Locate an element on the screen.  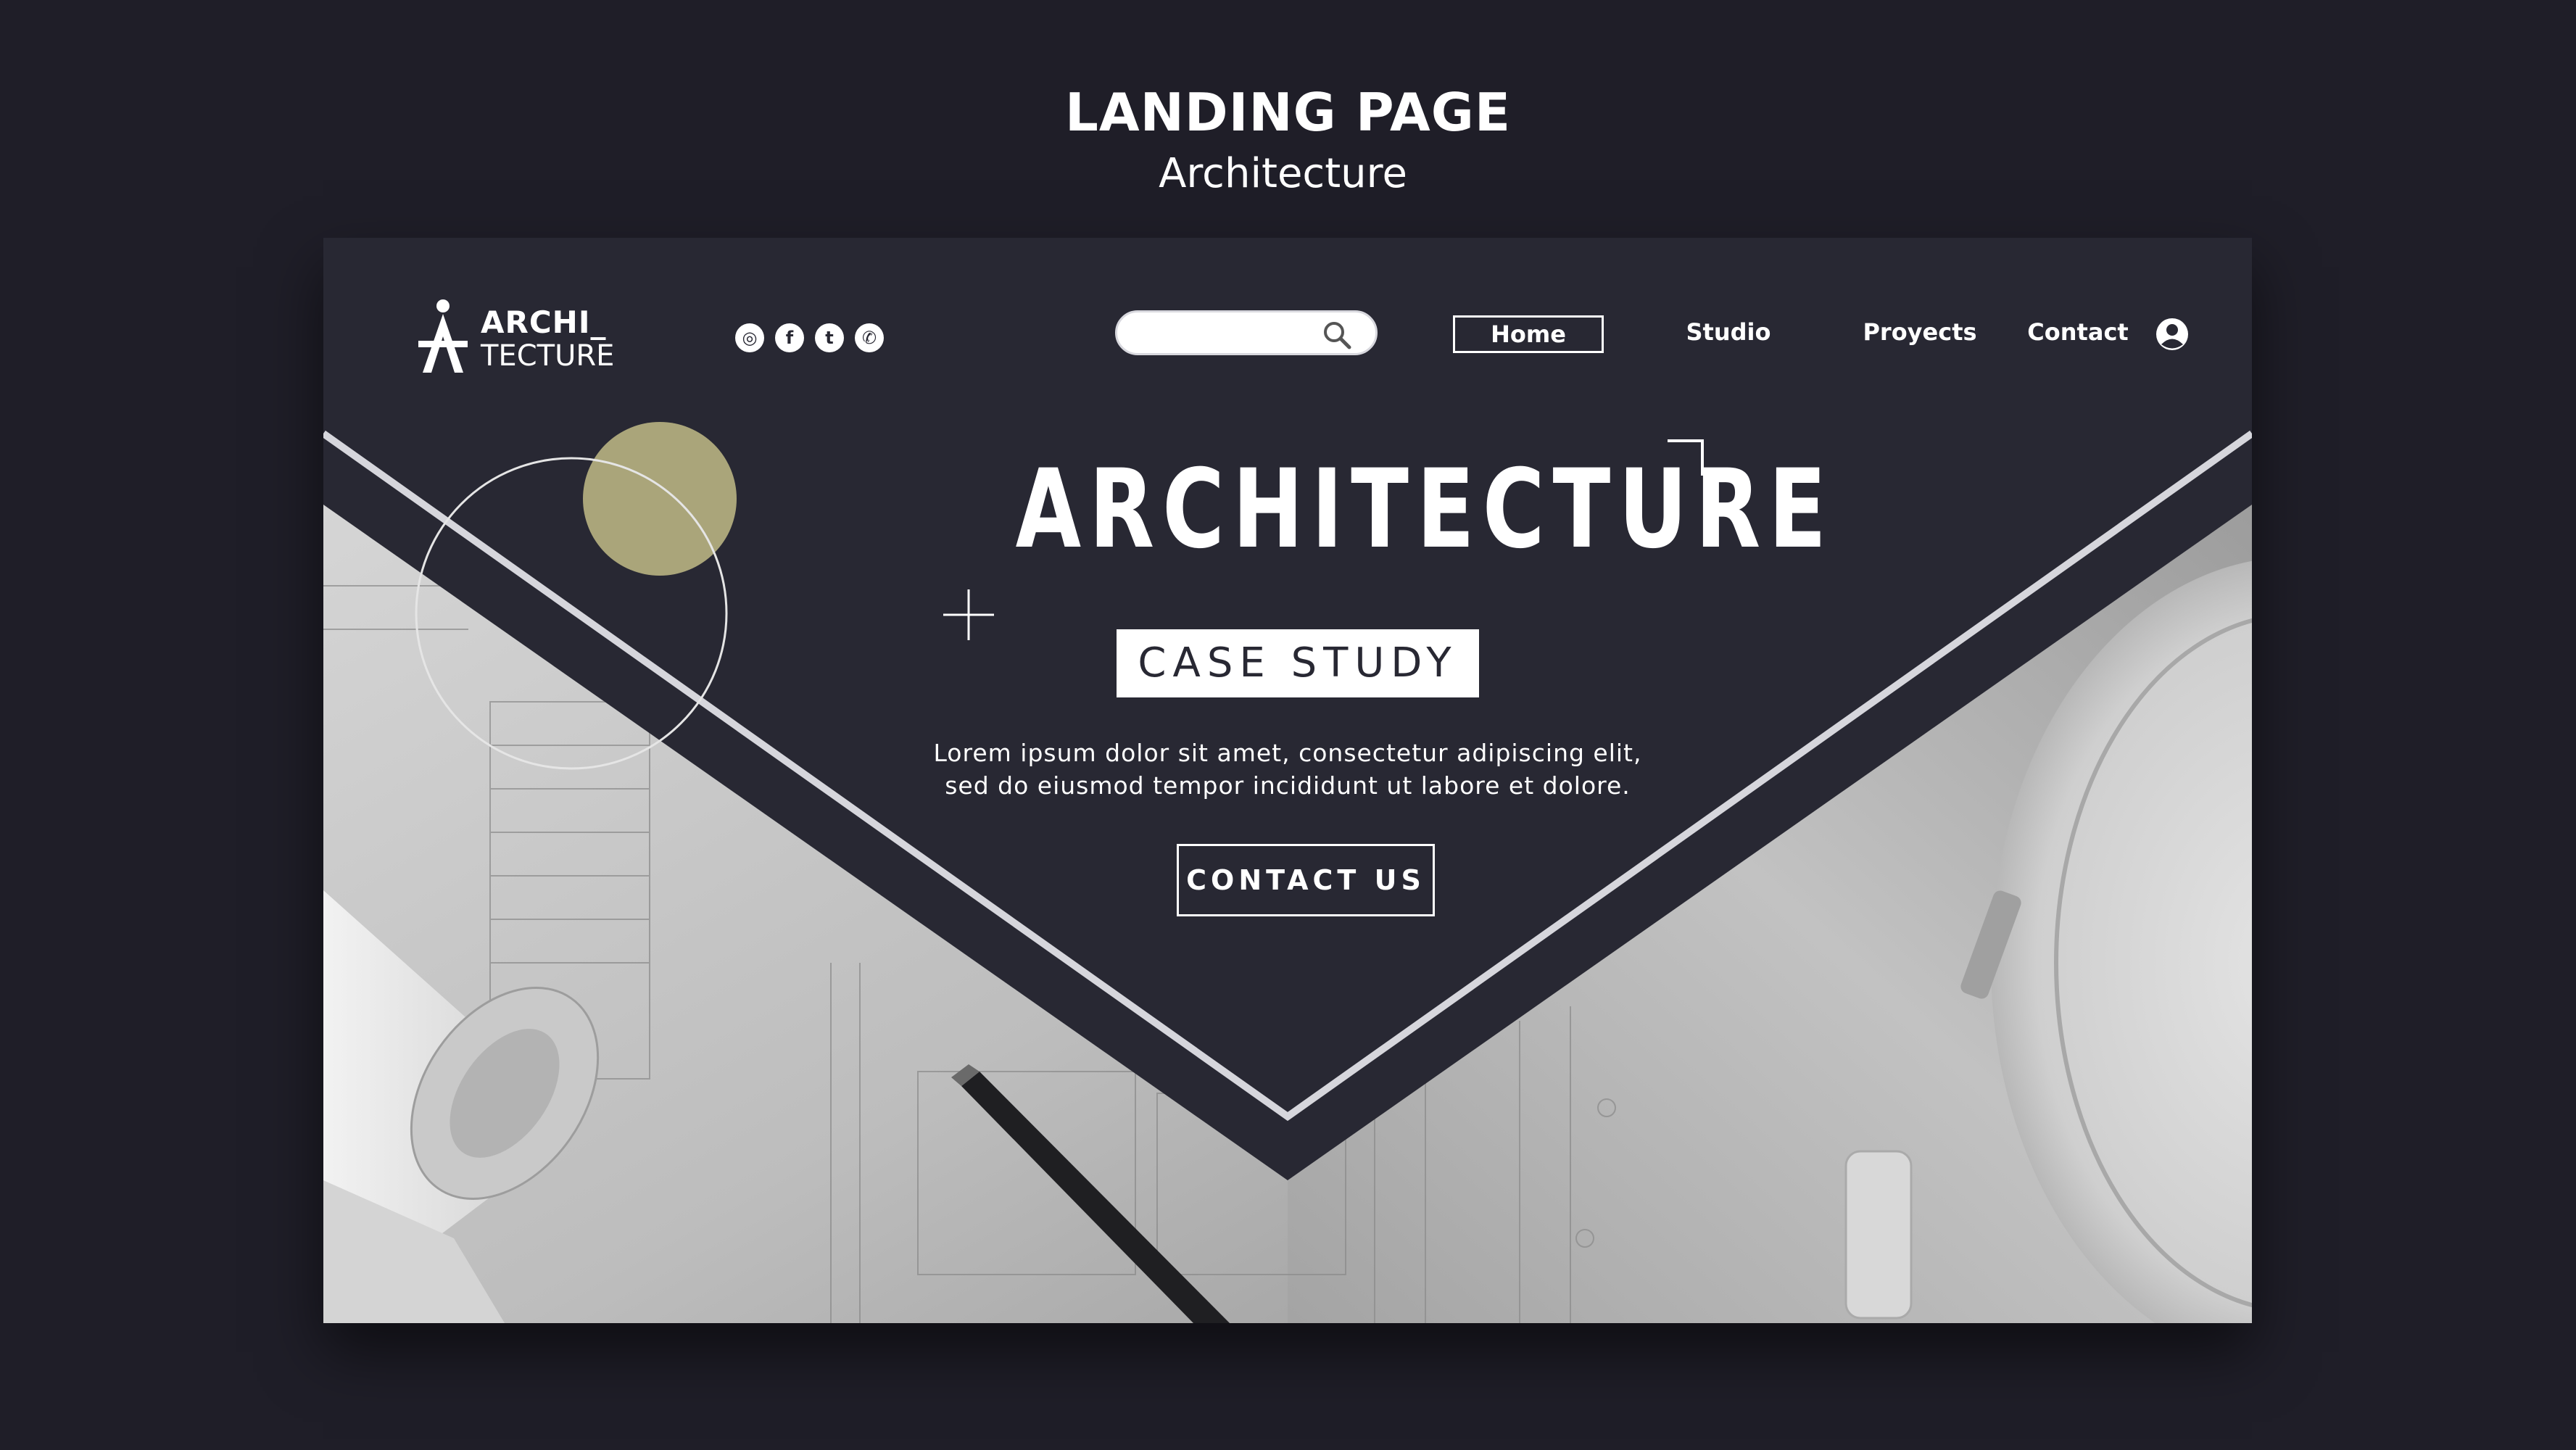
compass-logo-icon is located at coordinates (443, 336).